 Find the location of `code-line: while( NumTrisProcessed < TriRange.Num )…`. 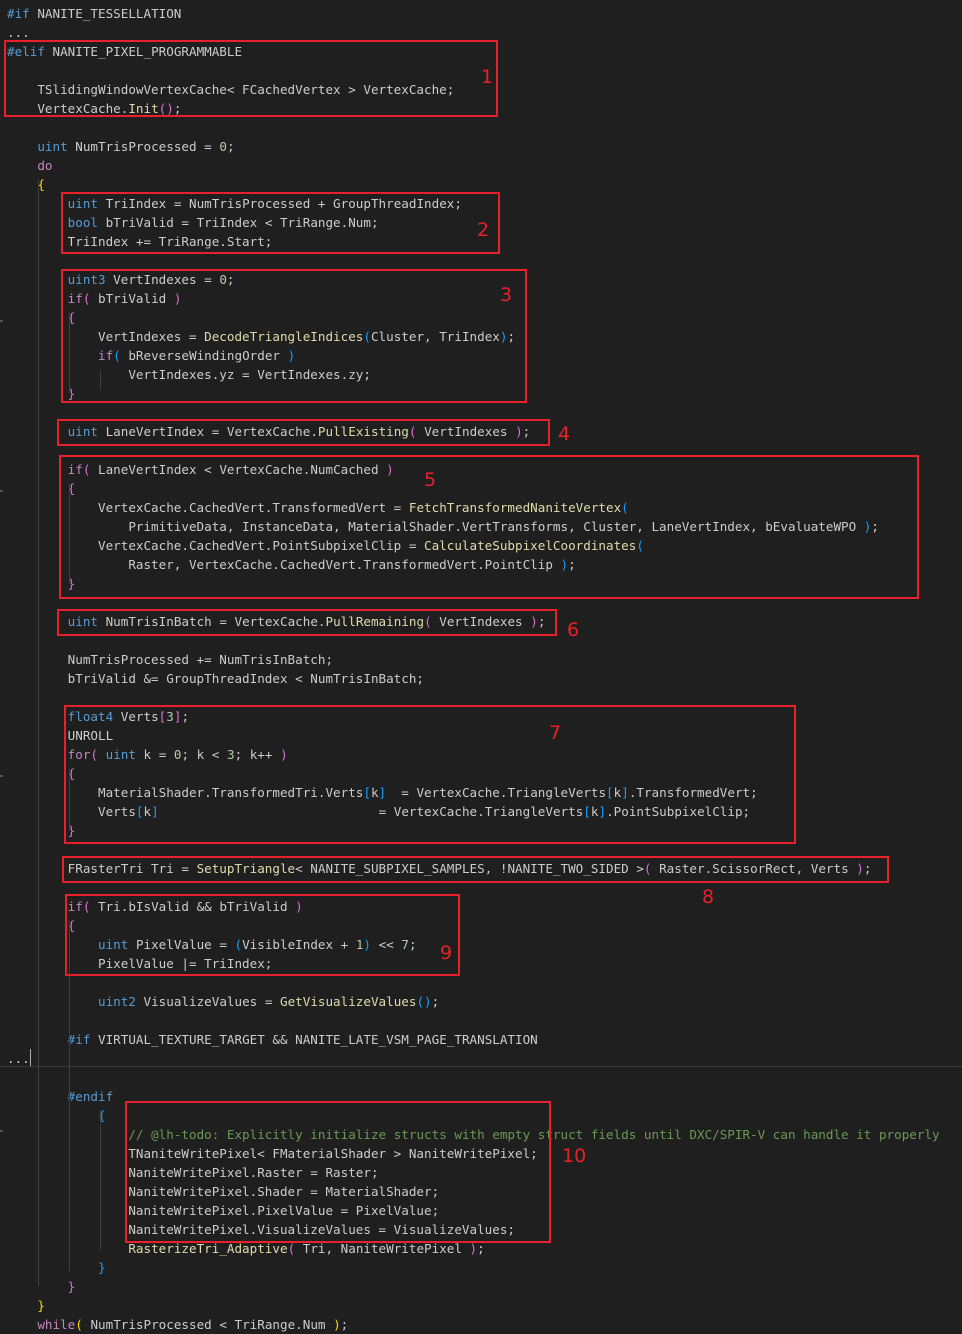

code-line: while( NumTrisProcessed < TriRange.Num )… is located at coordinates (177, 1324).